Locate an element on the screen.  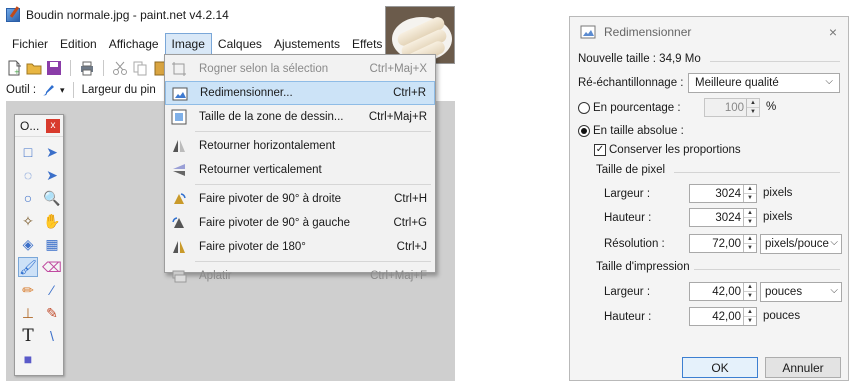
menu-item-flip-horizontal: Retourner horizontalement is located at coordinates (300, 146).